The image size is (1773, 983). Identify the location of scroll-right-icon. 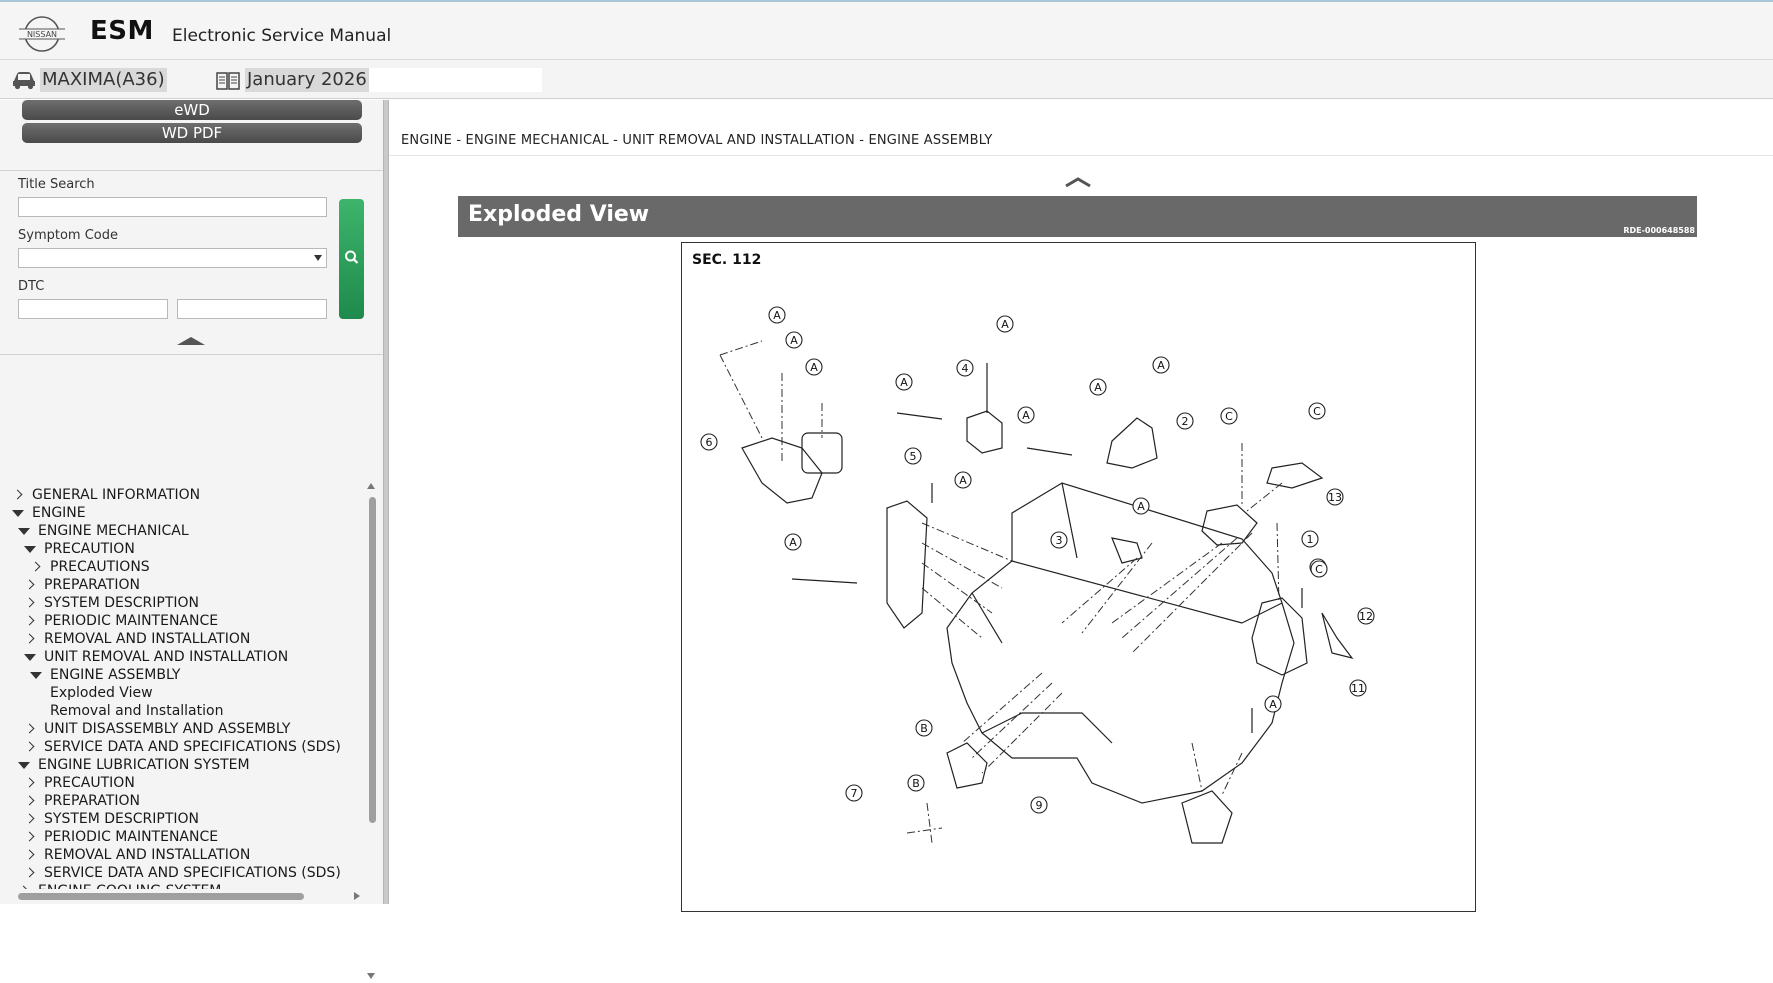
(357, 896).